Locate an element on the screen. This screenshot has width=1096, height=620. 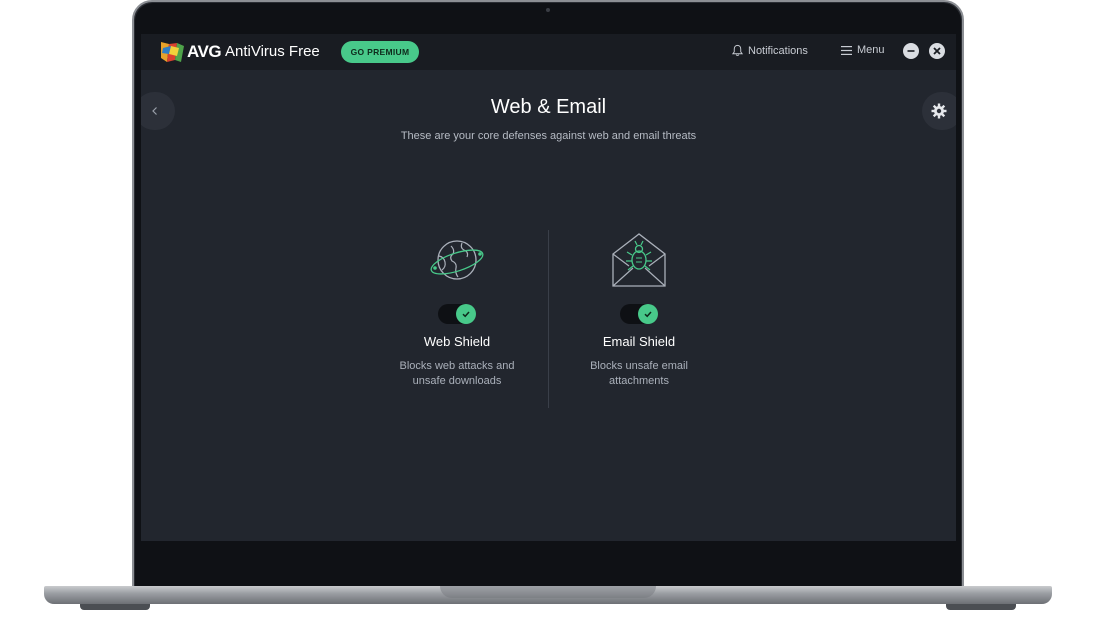
close-button is located at coordinates (937, 51).